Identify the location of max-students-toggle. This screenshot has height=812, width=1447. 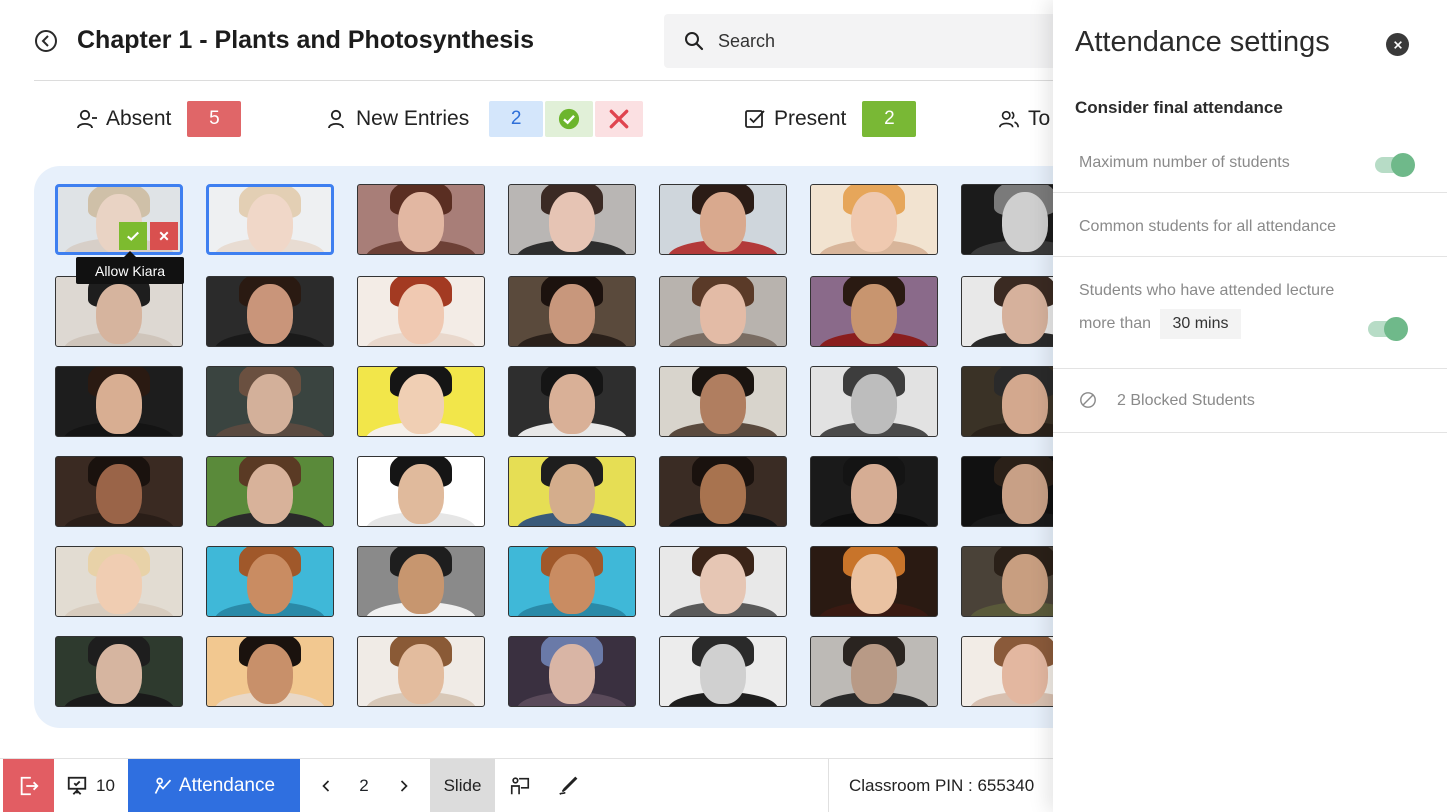
(1395, 165).